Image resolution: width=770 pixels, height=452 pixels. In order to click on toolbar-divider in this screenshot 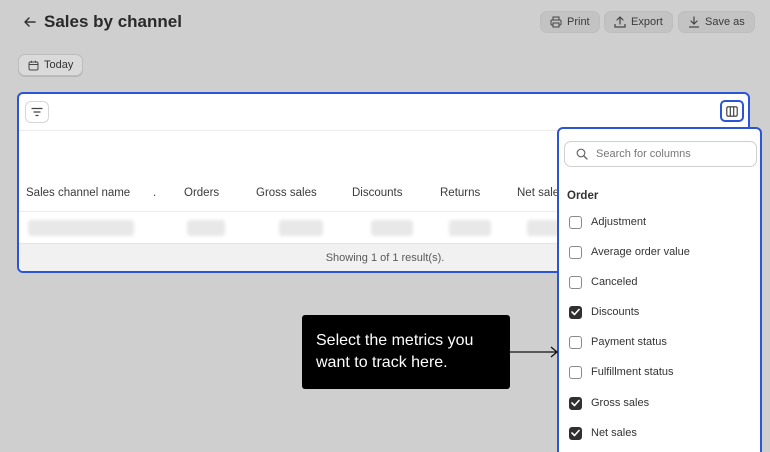, I will do `click(289, 130)`.